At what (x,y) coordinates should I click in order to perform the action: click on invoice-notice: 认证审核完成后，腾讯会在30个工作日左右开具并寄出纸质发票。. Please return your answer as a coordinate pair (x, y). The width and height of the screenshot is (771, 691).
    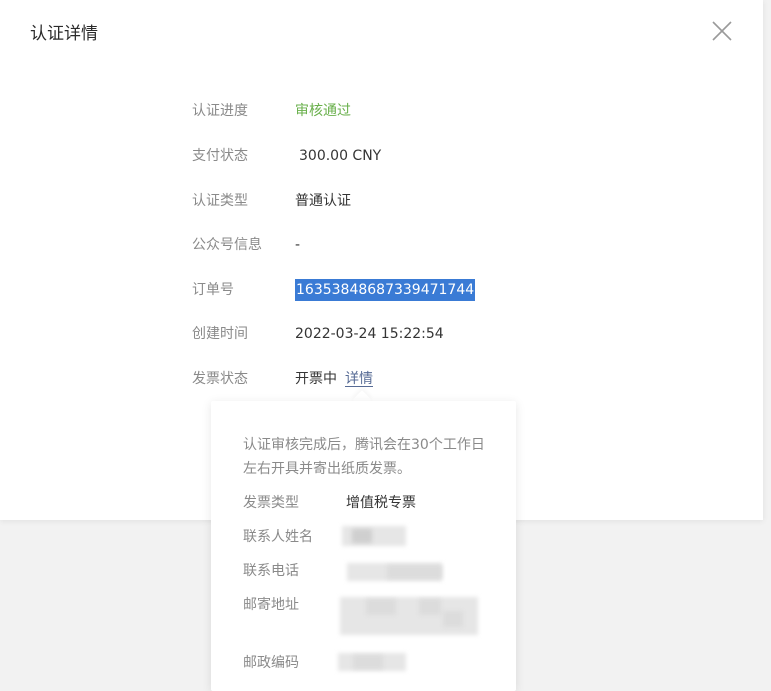
    Looking at the image, I should click on (364, 457).